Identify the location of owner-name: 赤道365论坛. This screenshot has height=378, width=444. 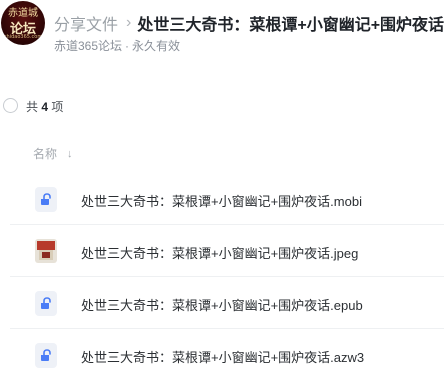
(88, 46).